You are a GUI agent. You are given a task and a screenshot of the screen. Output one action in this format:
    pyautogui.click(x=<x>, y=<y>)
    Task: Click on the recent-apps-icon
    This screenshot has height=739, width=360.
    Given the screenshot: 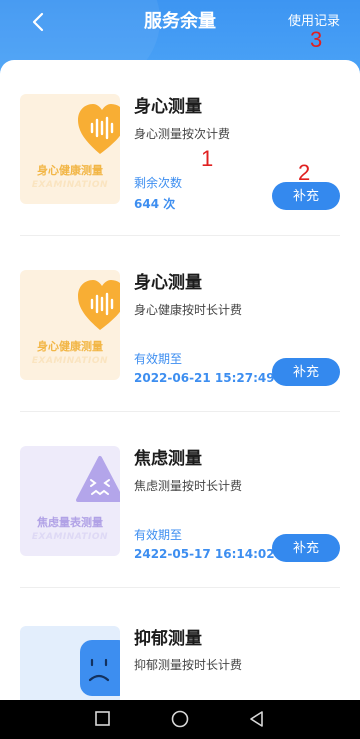 What is the action you would take?
    pyautogui.click(x=103, y=719)
    